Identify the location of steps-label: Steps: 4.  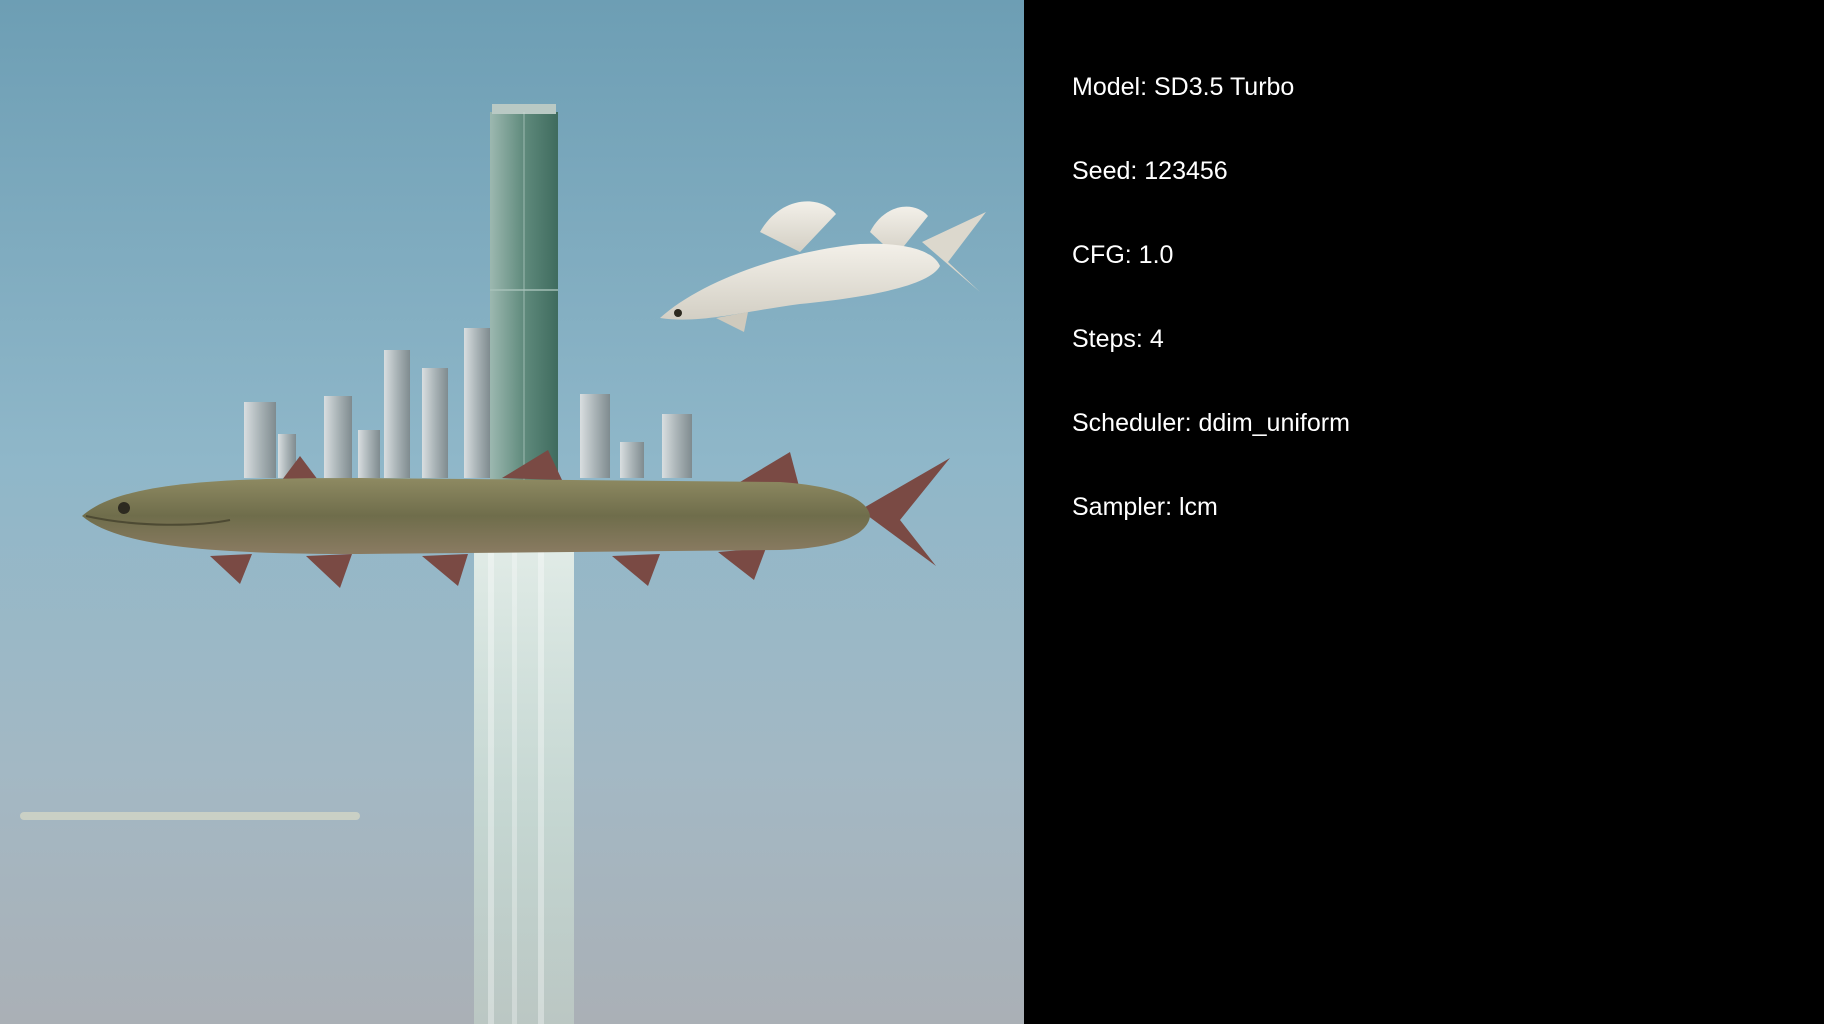
(1118, 339).